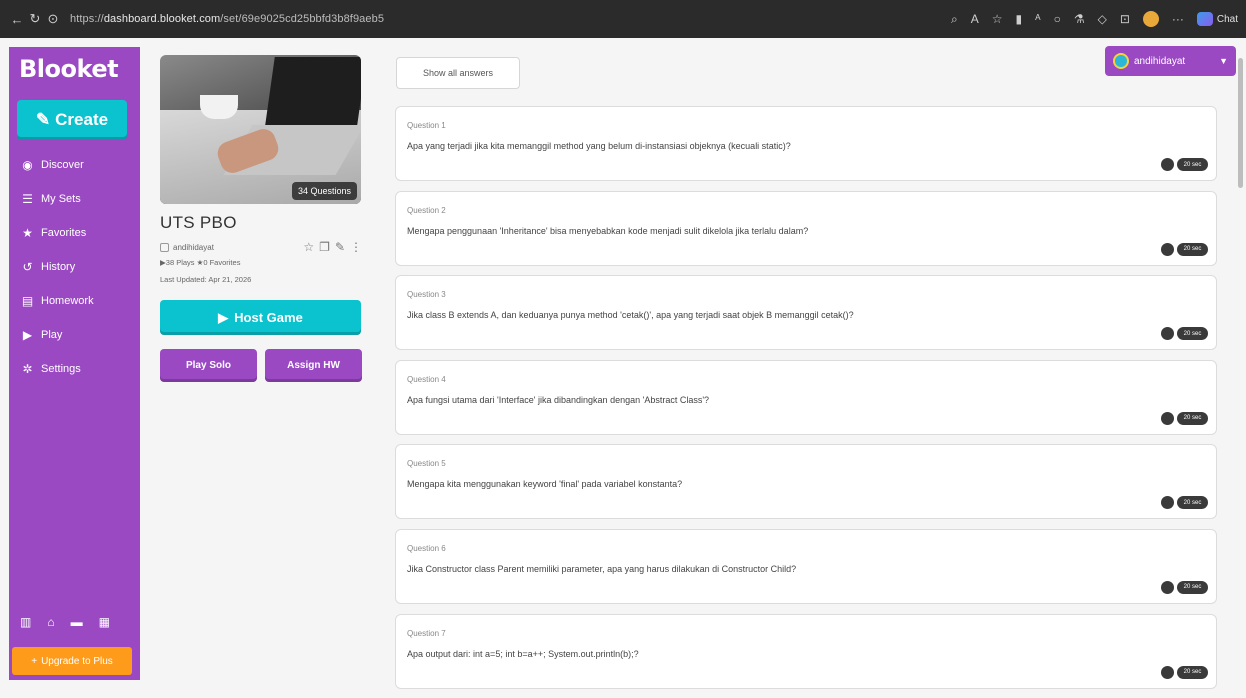 The width and height of the screenshot is (1246, 698). What do you see at coordinates (1125, 19) in the screenshot?
I see `collections-icon: ⊡` at bounding box center [1125, 19].